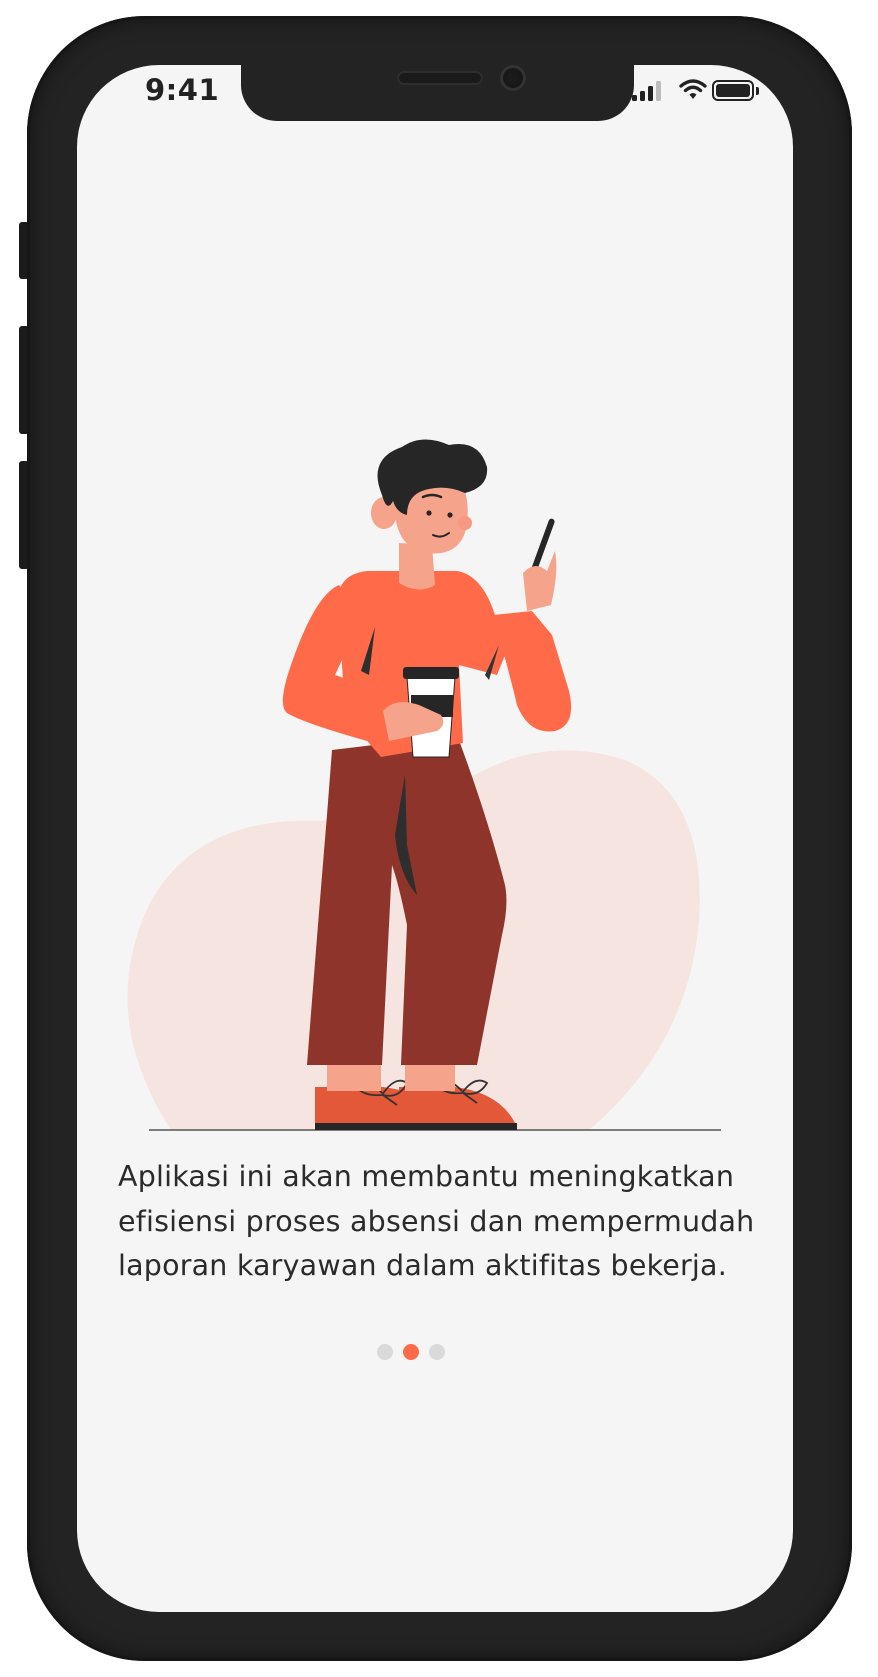  I want to click on status-icons, so click(702, 94).